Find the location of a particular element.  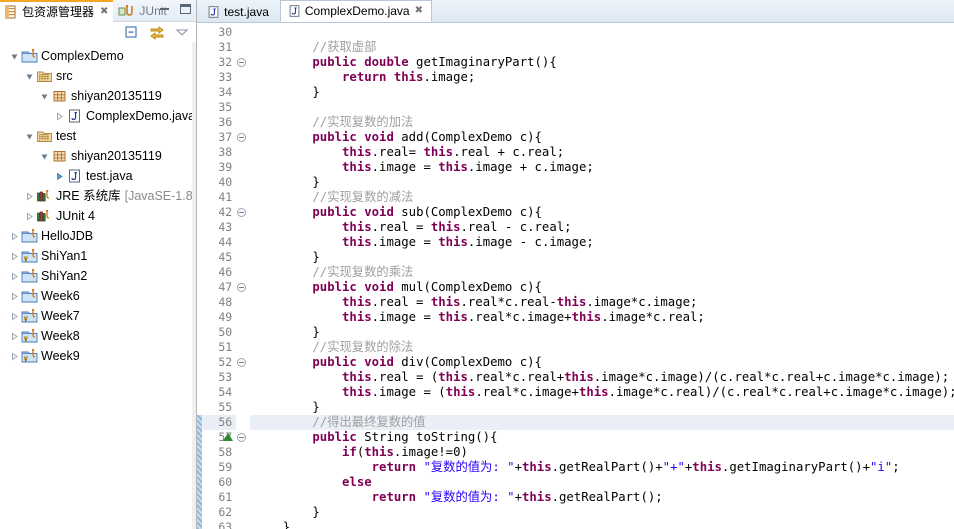

editor-tab-complexdemo-java: ComplexDemo.java ✖ is located at coordinates (355, 11).